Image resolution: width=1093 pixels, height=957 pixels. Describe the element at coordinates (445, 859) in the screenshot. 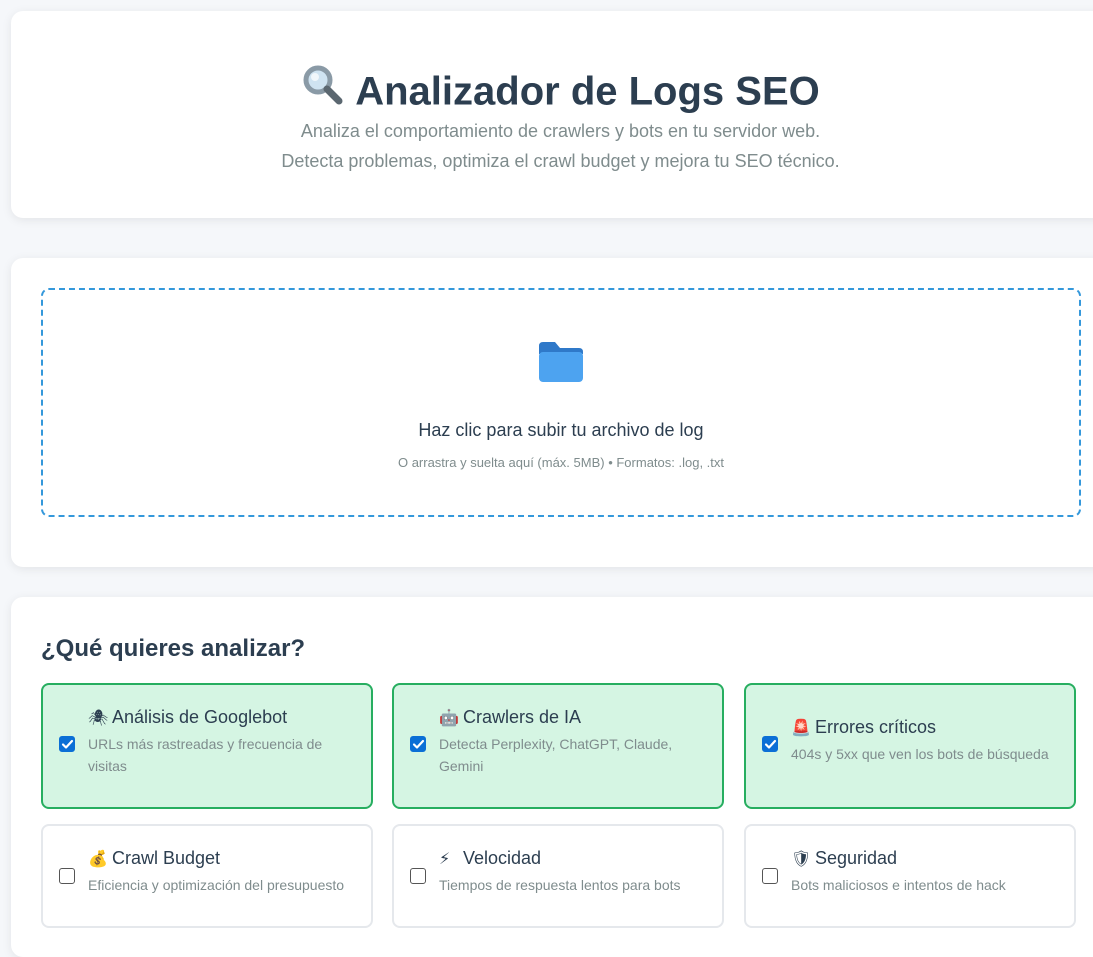

I see `lightning-icon: ⚡` at that location.